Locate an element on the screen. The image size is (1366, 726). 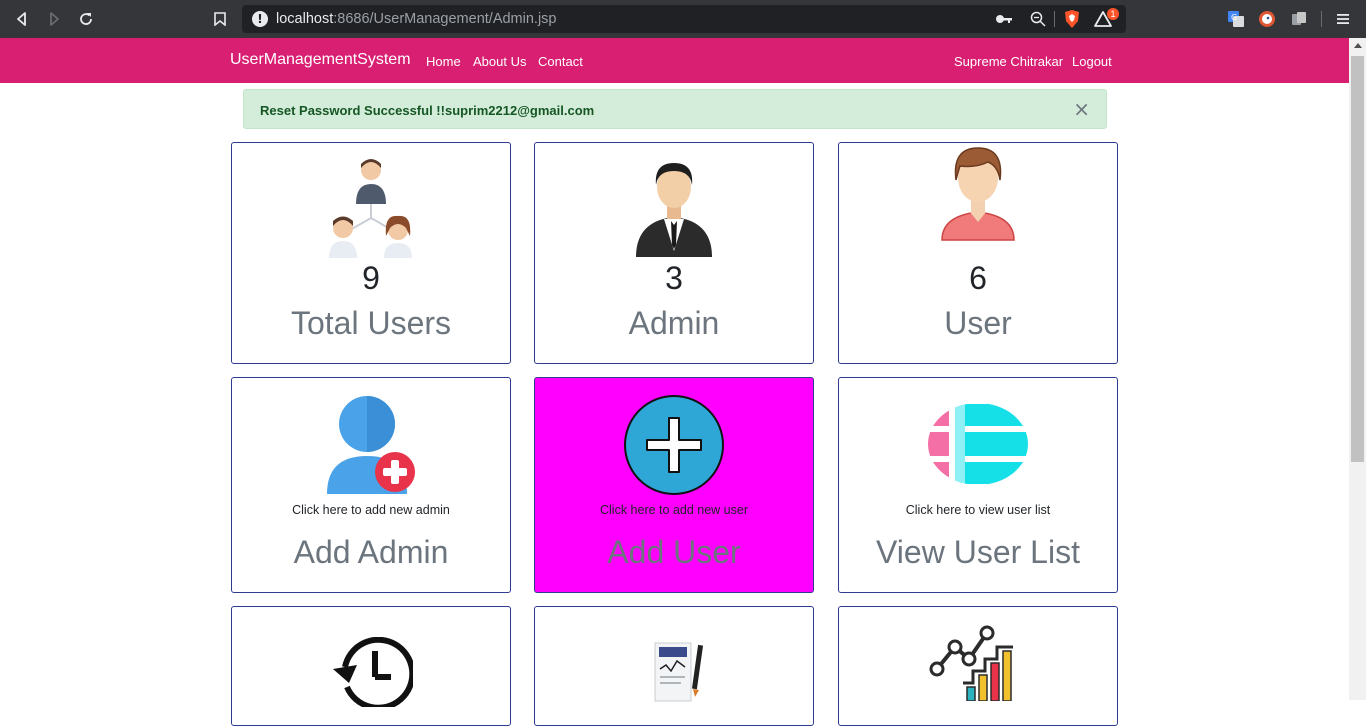
add-admin-caption: Click here to add new admin is located at coordinates (371, 510).